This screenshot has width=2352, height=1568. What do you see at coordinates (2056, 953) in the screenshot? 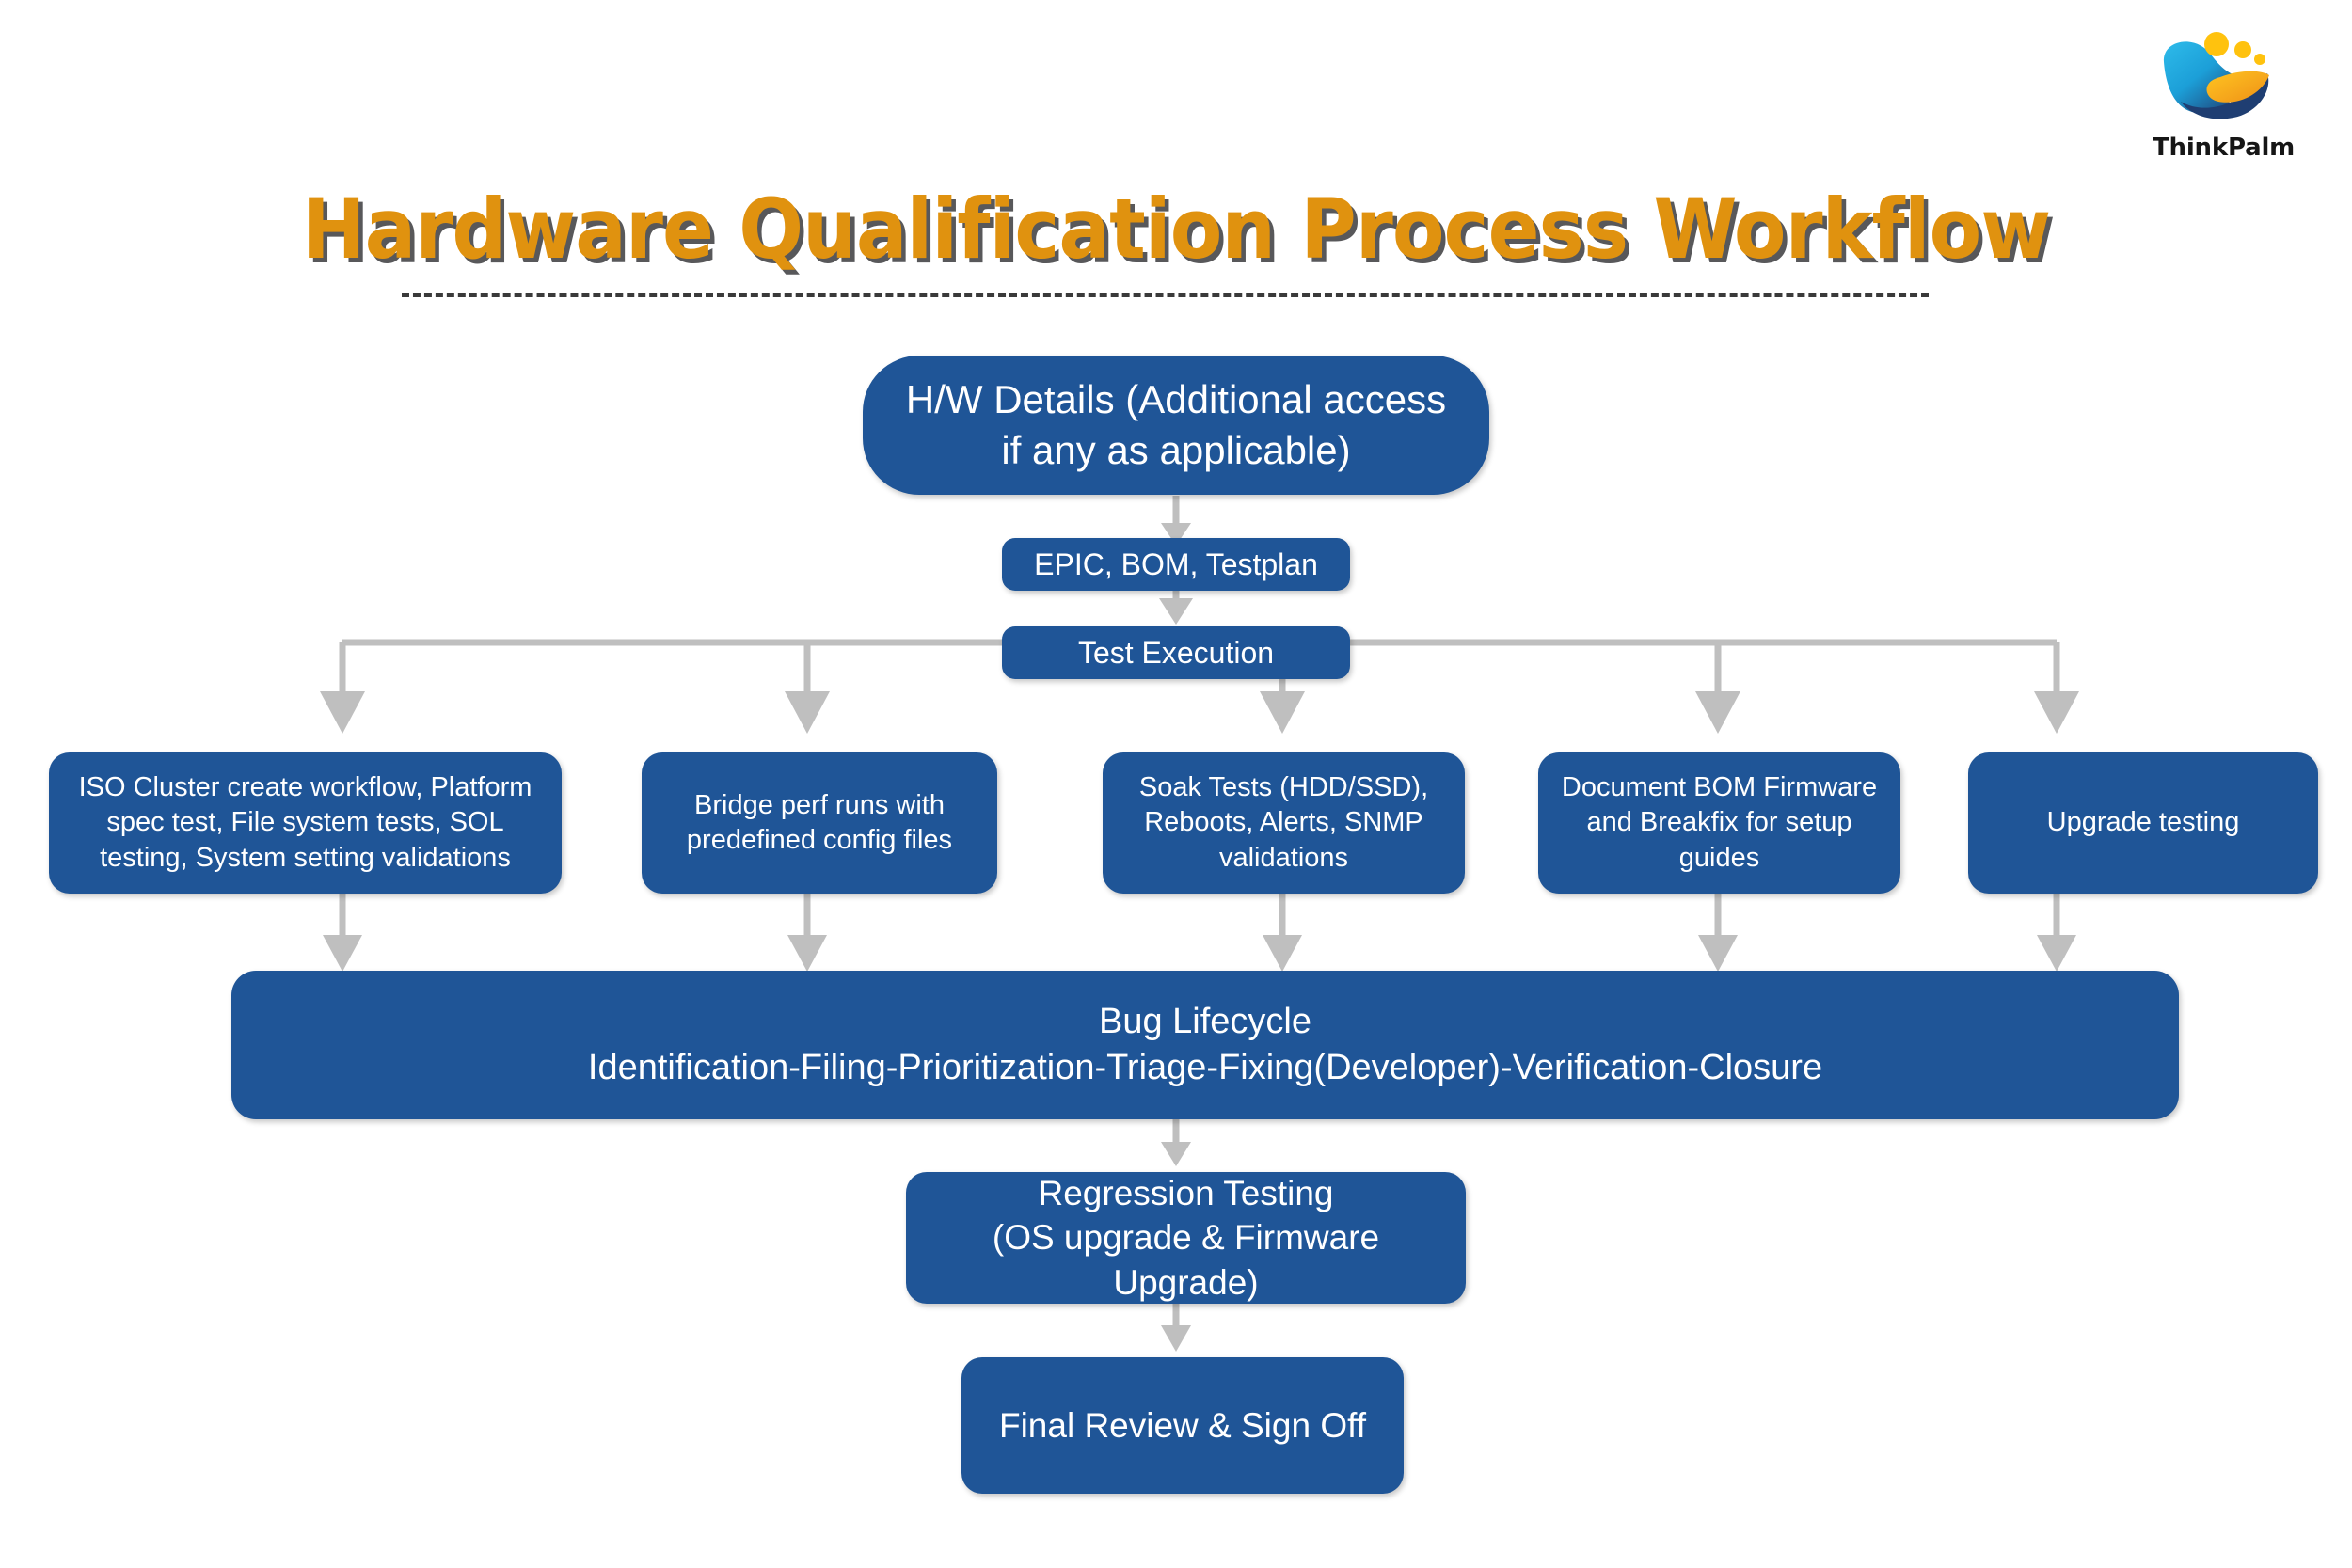
I see `arrowhead-branch5-bug` at bounding box center [2056, 953].